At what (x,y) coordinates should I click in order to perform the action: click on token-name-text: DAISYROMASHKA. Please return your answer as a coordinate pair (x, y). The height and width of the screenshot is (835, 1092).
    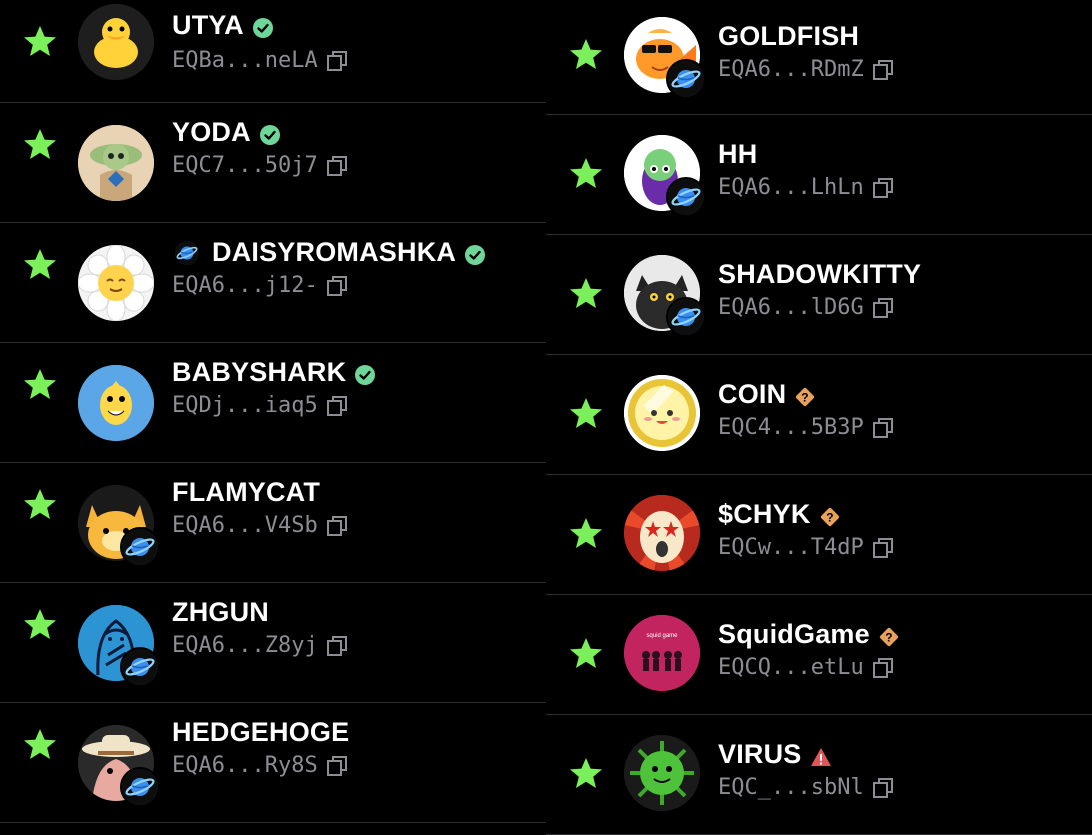
    Looking at the image, I should click on (334, 252).